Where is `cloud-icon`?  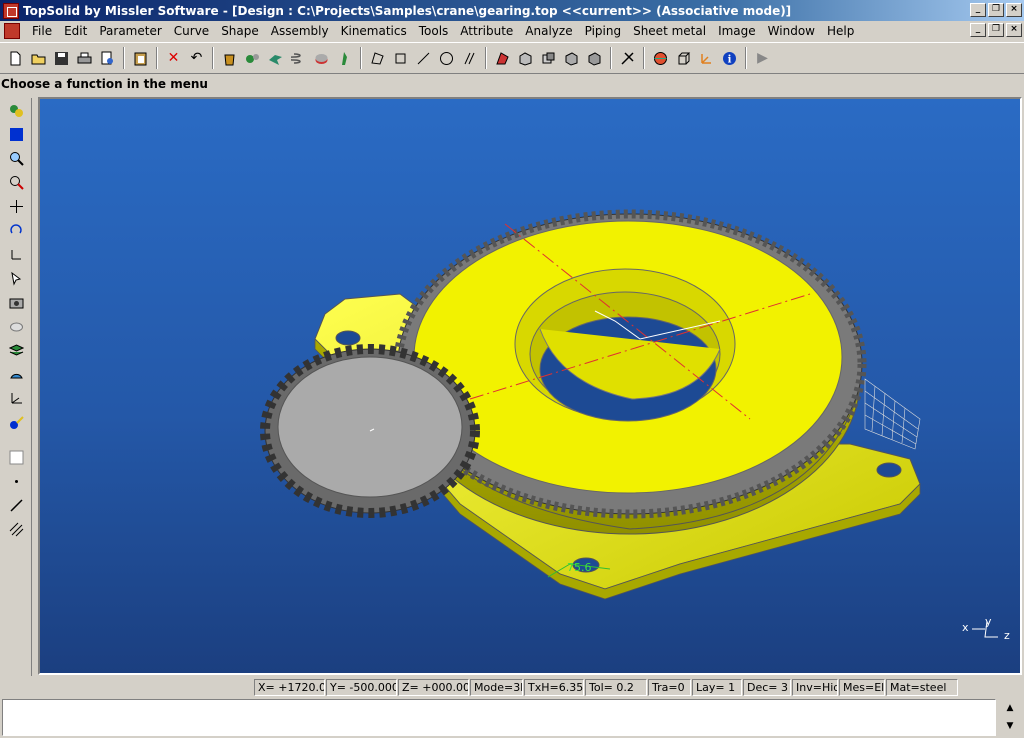
cloud-icon is located at coordinates (16, 326).